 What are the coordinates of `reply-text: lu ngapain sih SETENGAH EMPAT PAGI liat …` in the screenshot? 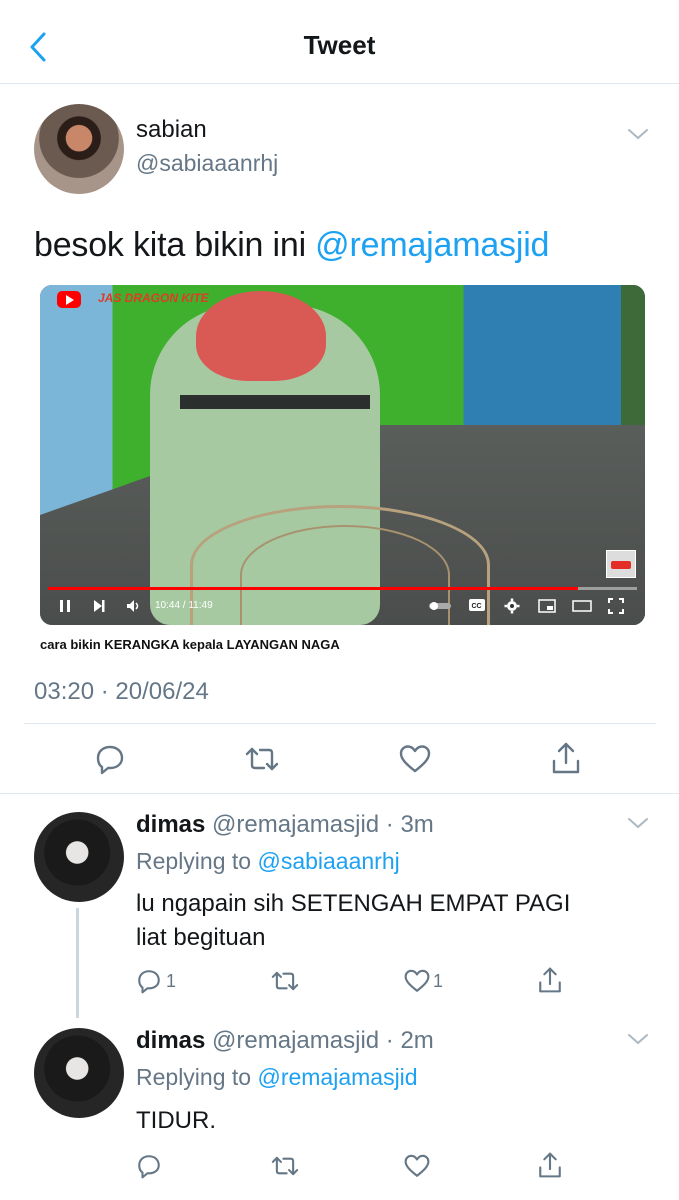 It's located at (353, 921).